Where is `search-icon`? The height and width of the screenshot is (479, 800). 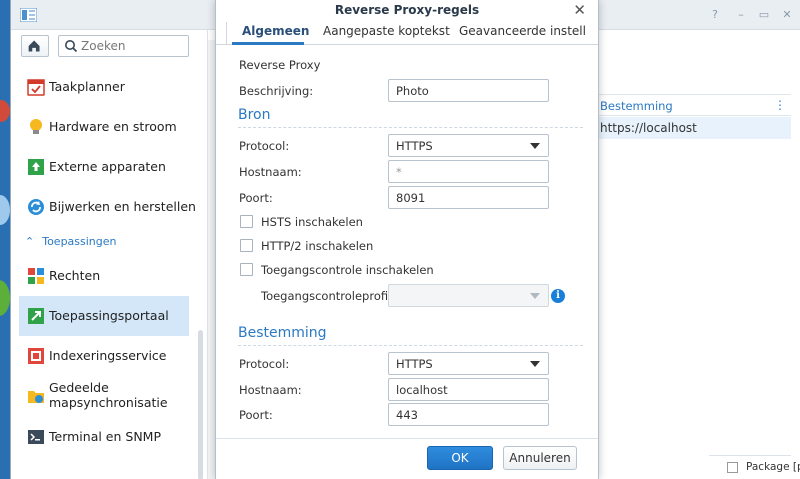 search-icon is located at coordinates (71, 46).